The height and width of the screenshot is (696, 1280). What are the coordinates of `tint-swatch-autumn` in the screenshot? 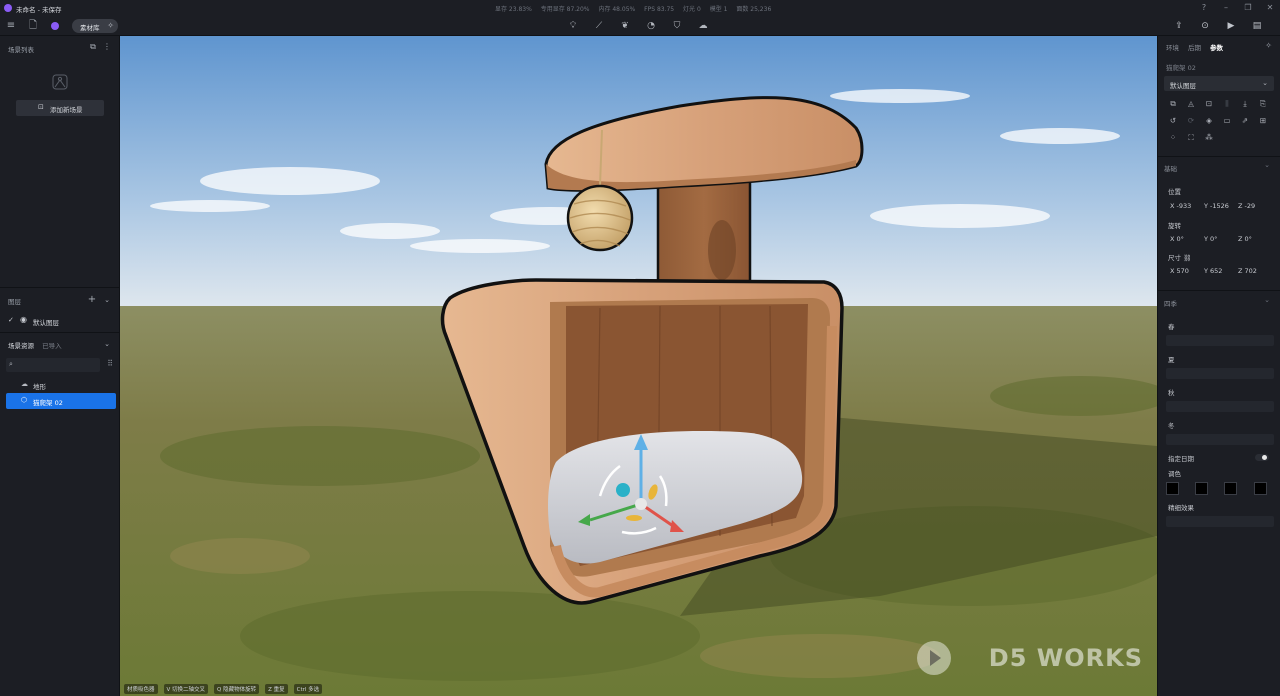 It's located at (1230, 488).